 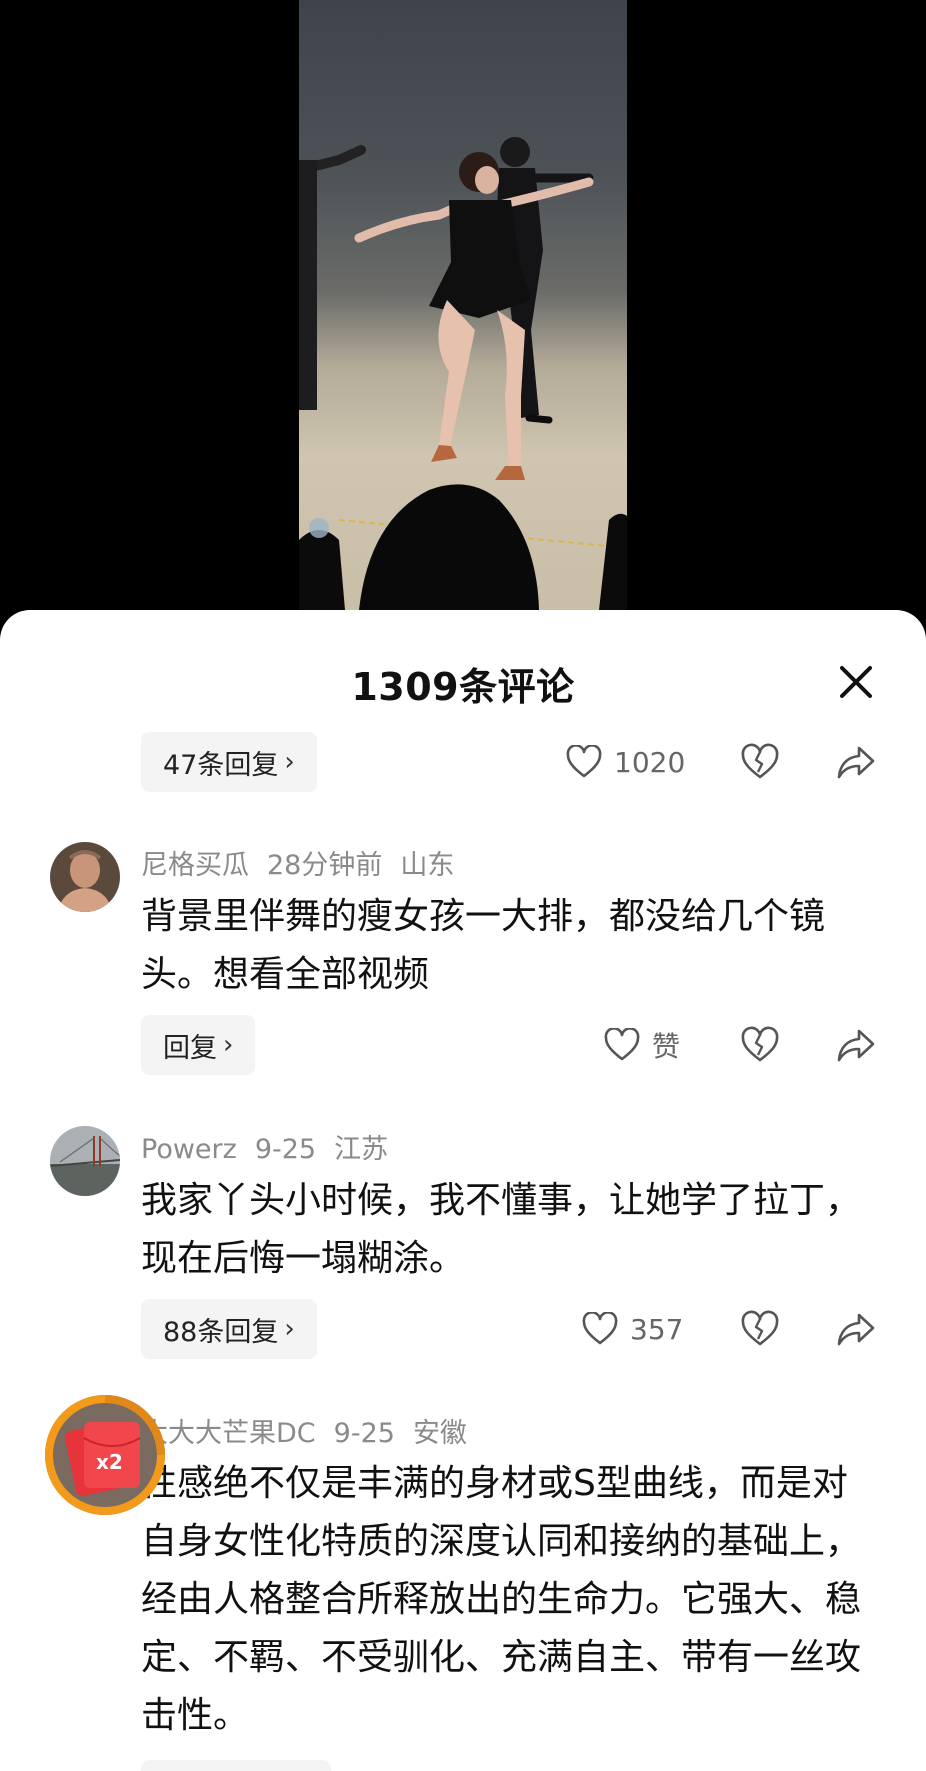 I want to click on comment-text: 背景里伴舞的瘦女孩一大排，都没给几个镜头。想看全部视频, so click(x=511, y=946).